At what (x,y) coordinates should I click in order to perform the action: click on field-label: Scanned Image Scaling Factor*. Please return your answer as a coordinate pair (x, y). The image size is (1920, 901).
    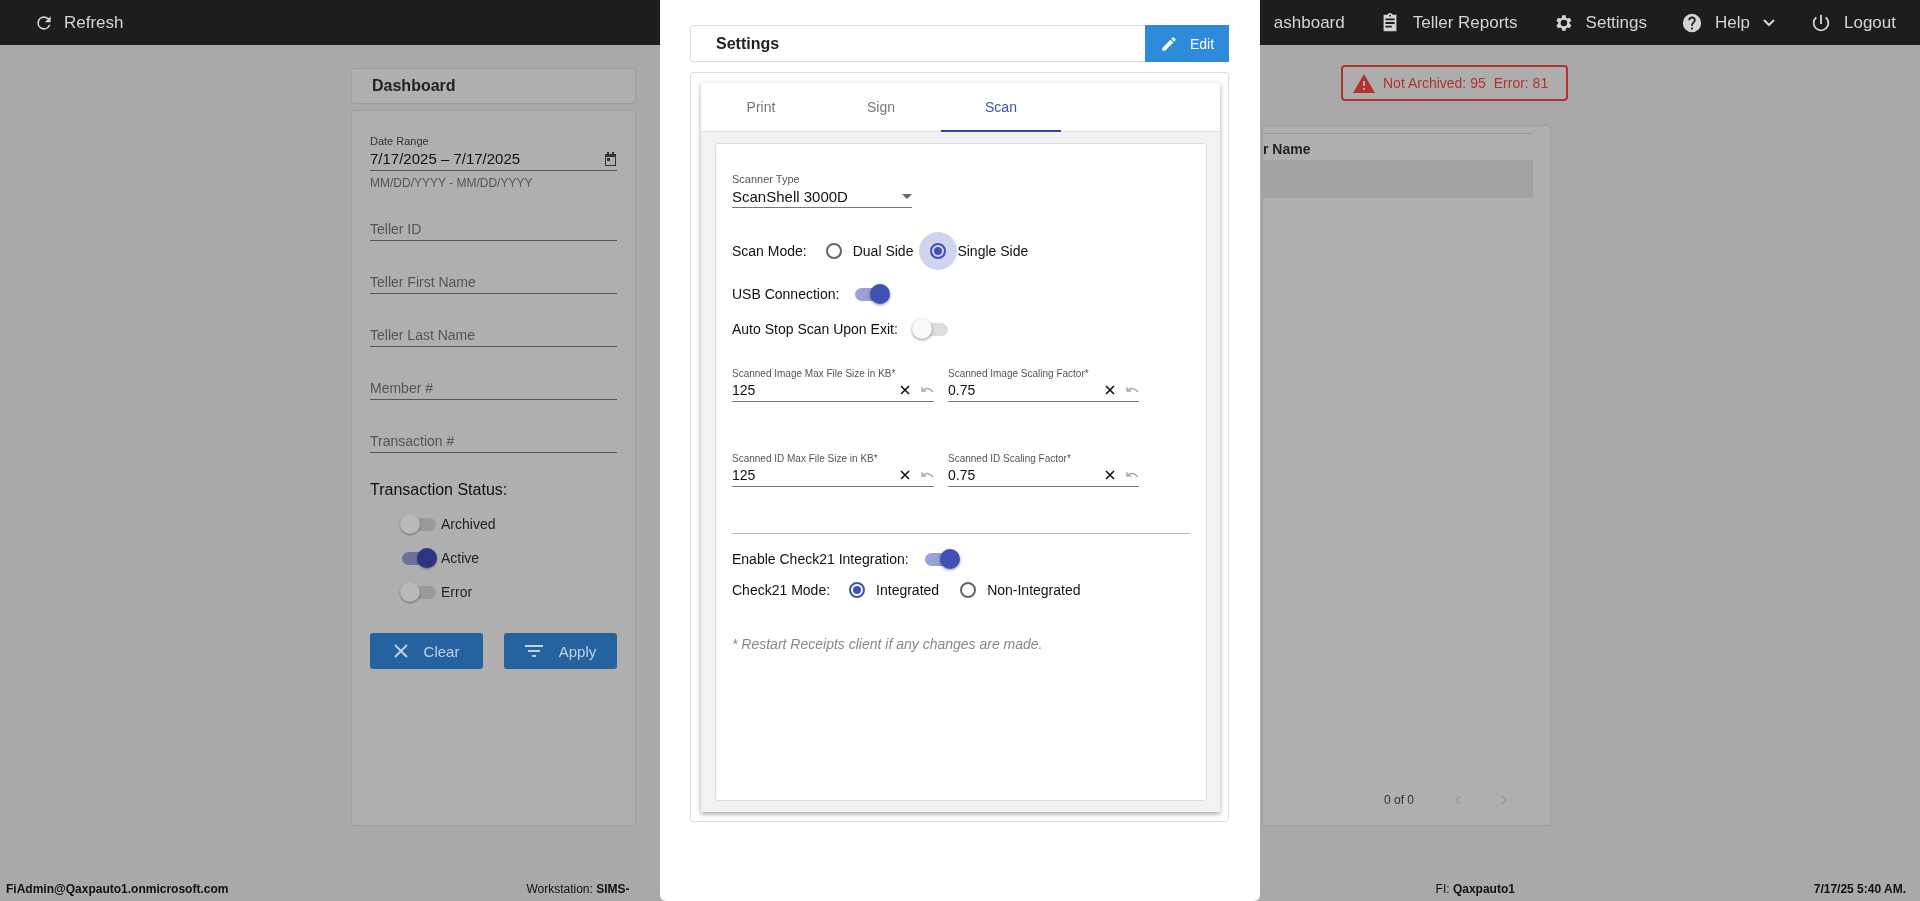
    Looking at the image, I should click on (1019, 373).